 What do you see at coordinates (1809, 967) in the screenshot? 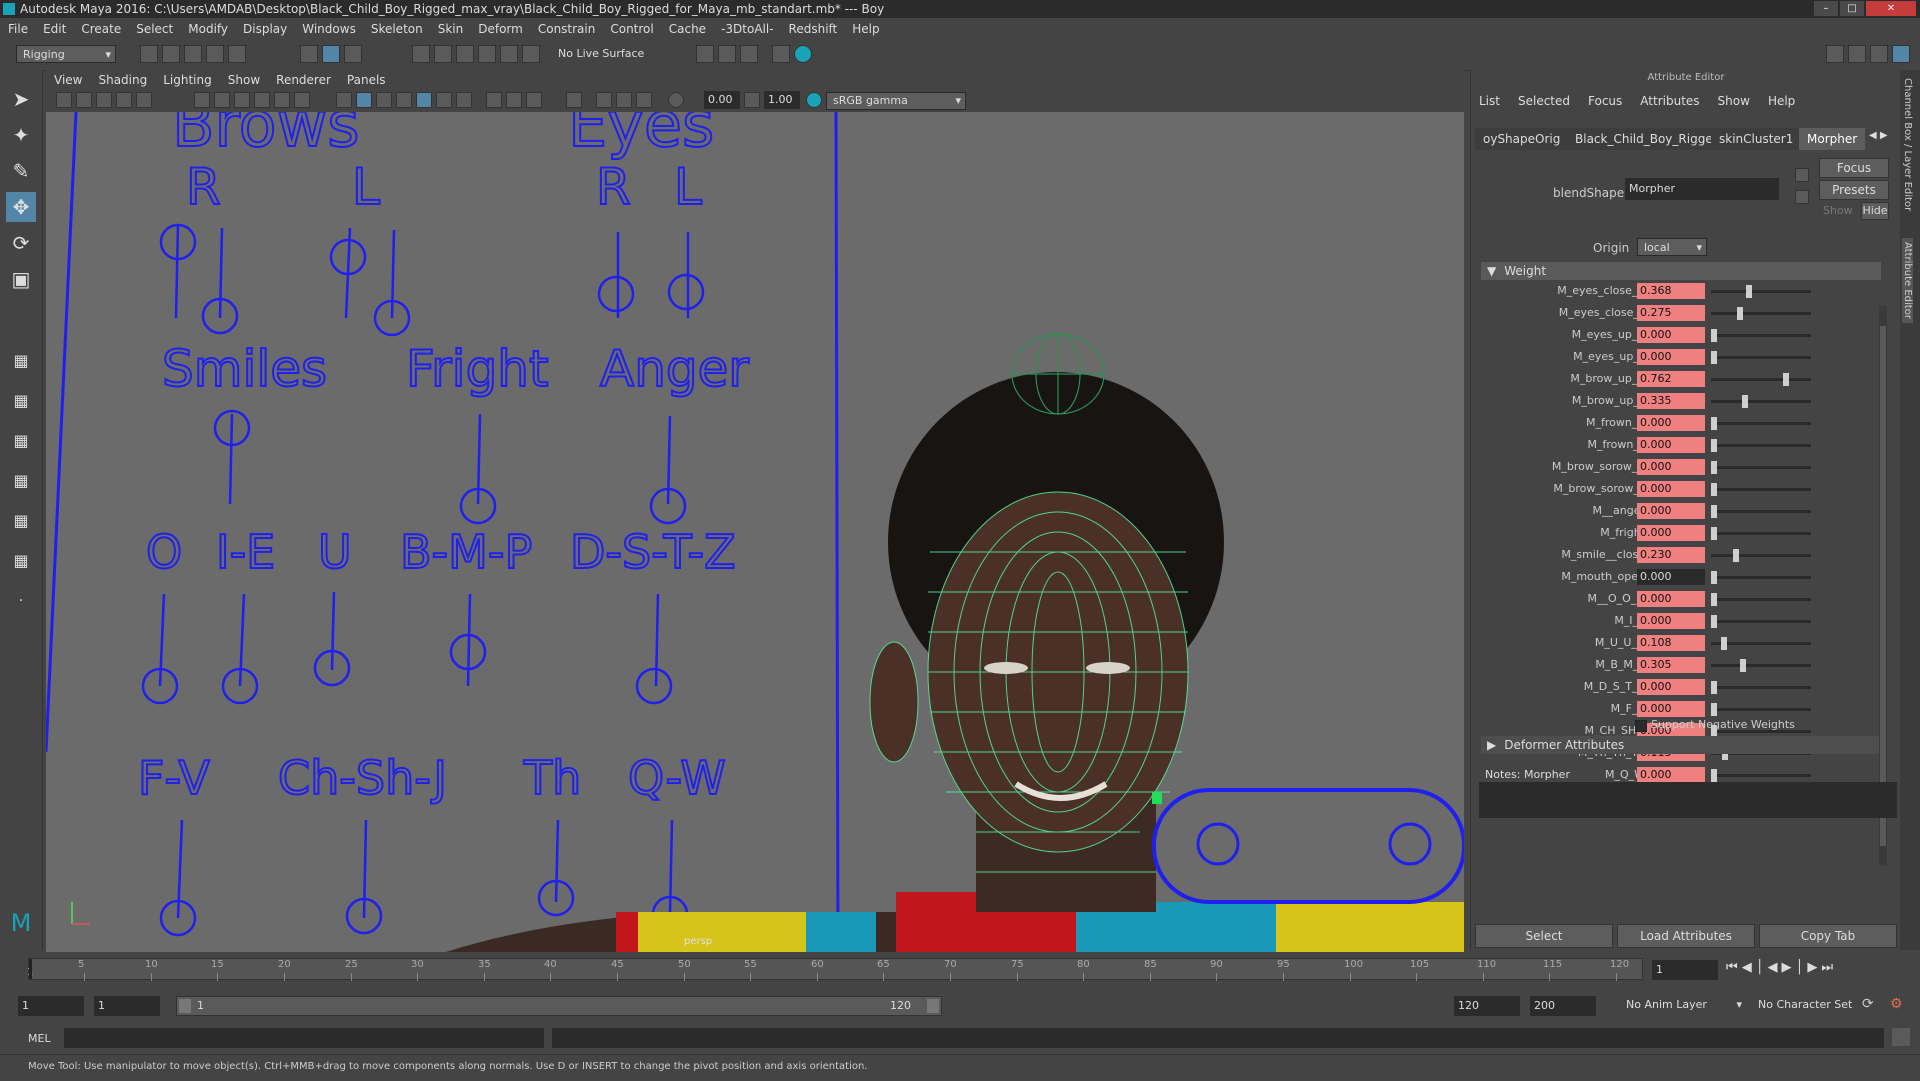
I see `step-forward-key-icon: │▶` at bounding box center [1809, 967].